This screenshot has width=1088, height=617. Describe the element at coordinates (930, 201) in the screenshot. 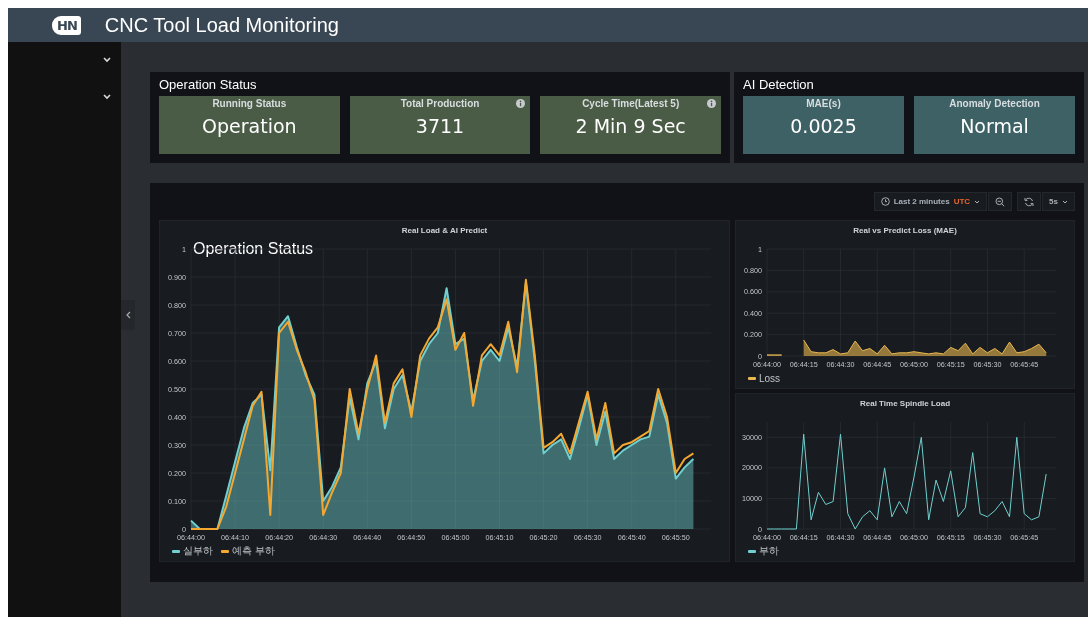

I see `time-range-picker: Last 2 minutes UTC` at that location.